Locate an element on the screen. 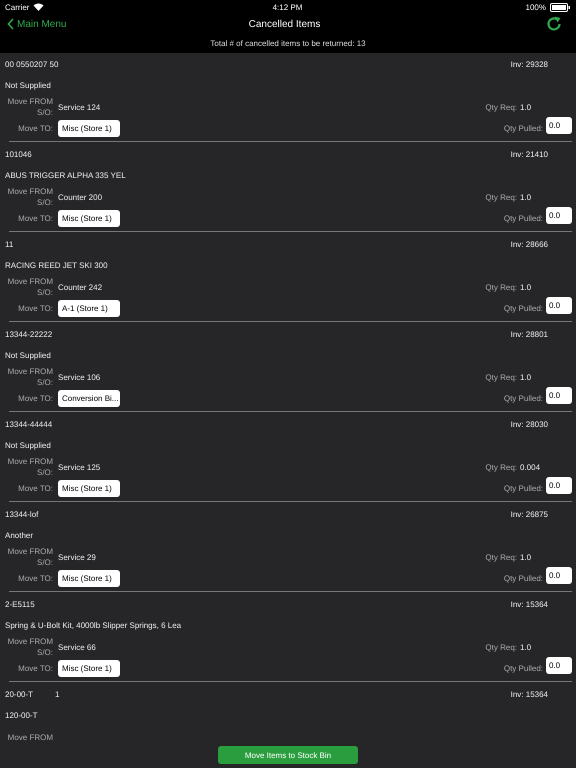 This screenshot has width=576, height=768. inventory-number: Inv: 21410 is located at coordinates (529, 154).